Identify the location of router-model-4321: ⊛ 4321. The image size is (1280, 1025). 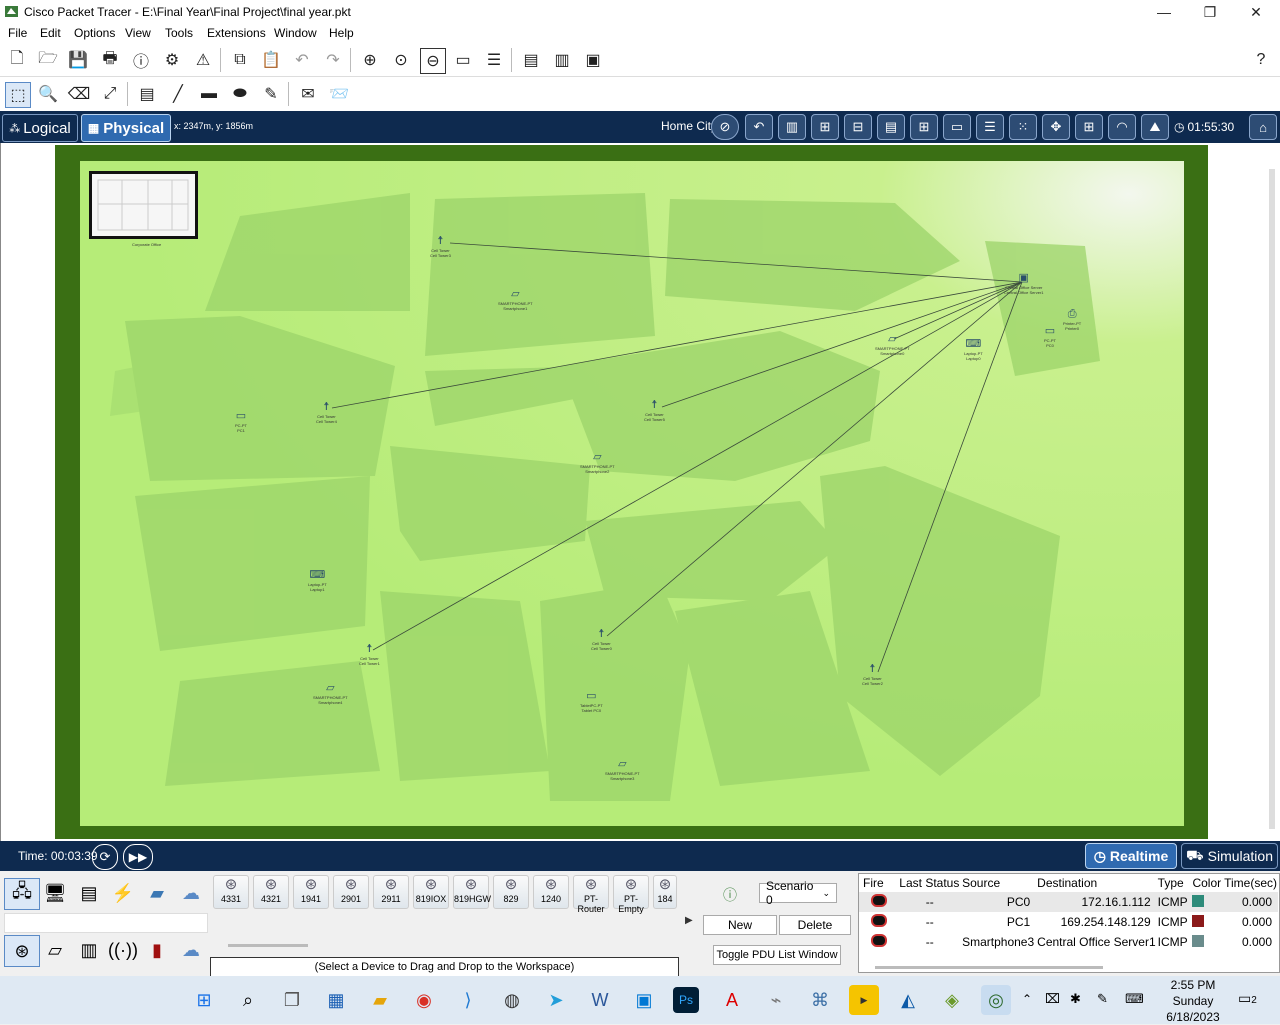
(271, 892).